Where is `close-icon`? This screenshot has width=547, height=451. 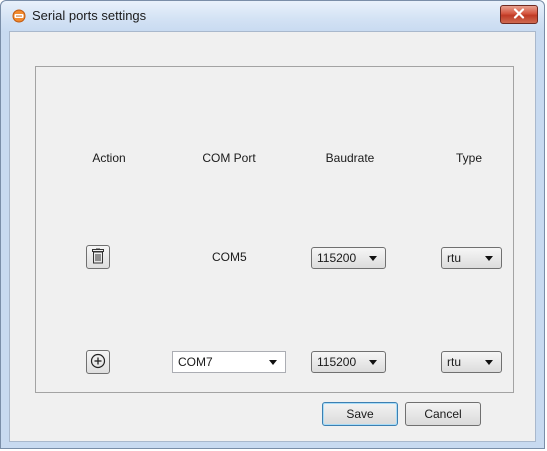 close-icon is located at coordinates (519, 14).